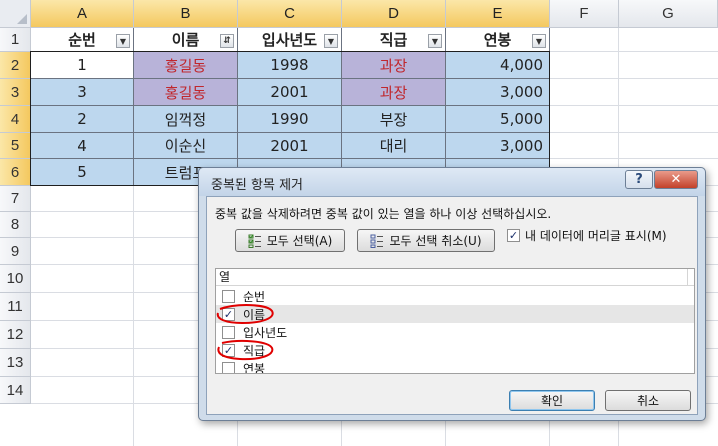 Image resolution: width=718 pixels, height=446 pixels. I want to click on row-header-5: 5, so click(15, 146).